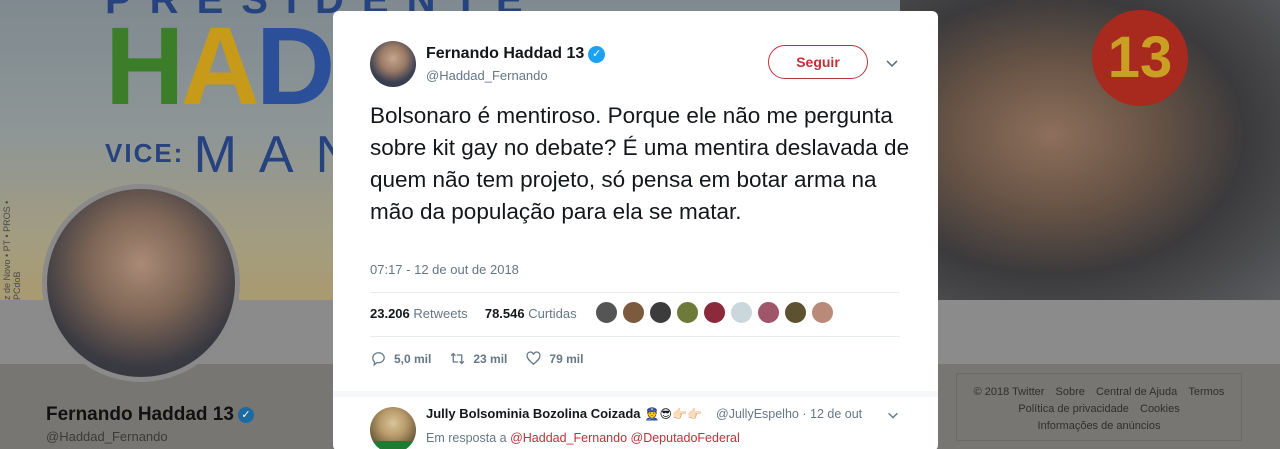  What do you see at coordinates (390, 313) in the screenshot?
I see `retweets-count: 23.206` at bounding box center [390, 313].